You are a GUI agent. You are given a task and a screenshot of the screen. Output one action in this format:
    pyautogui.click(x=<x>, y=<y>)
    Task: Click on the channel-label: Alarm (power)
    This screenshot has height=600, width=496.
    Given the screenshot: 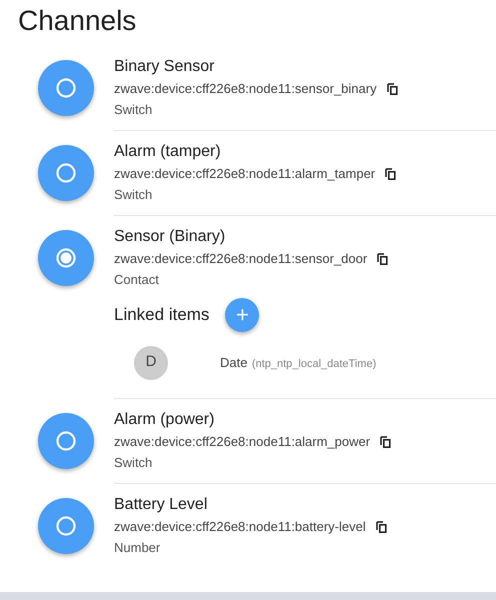 What is the action you would take?
    pyautogui.click(x=165, y=420)
    